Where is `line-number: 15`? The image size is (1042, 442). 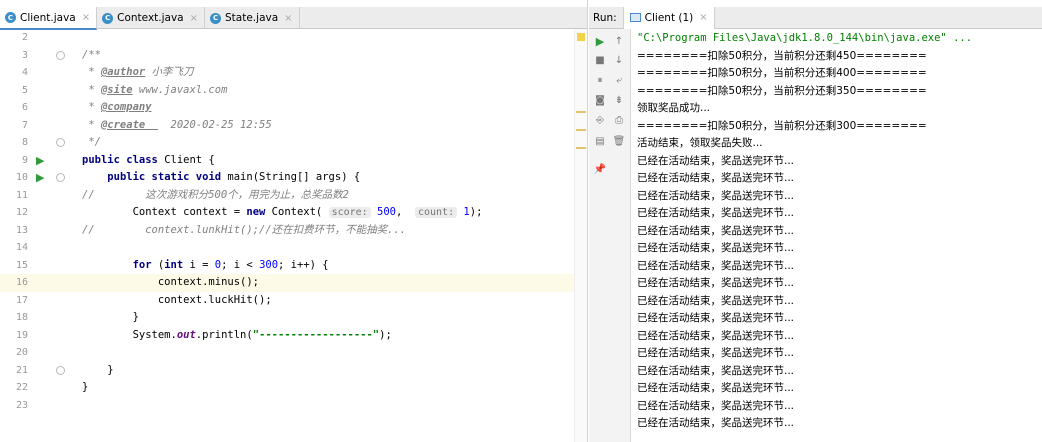
line-number: 15 is located at coordinates (16, 266).